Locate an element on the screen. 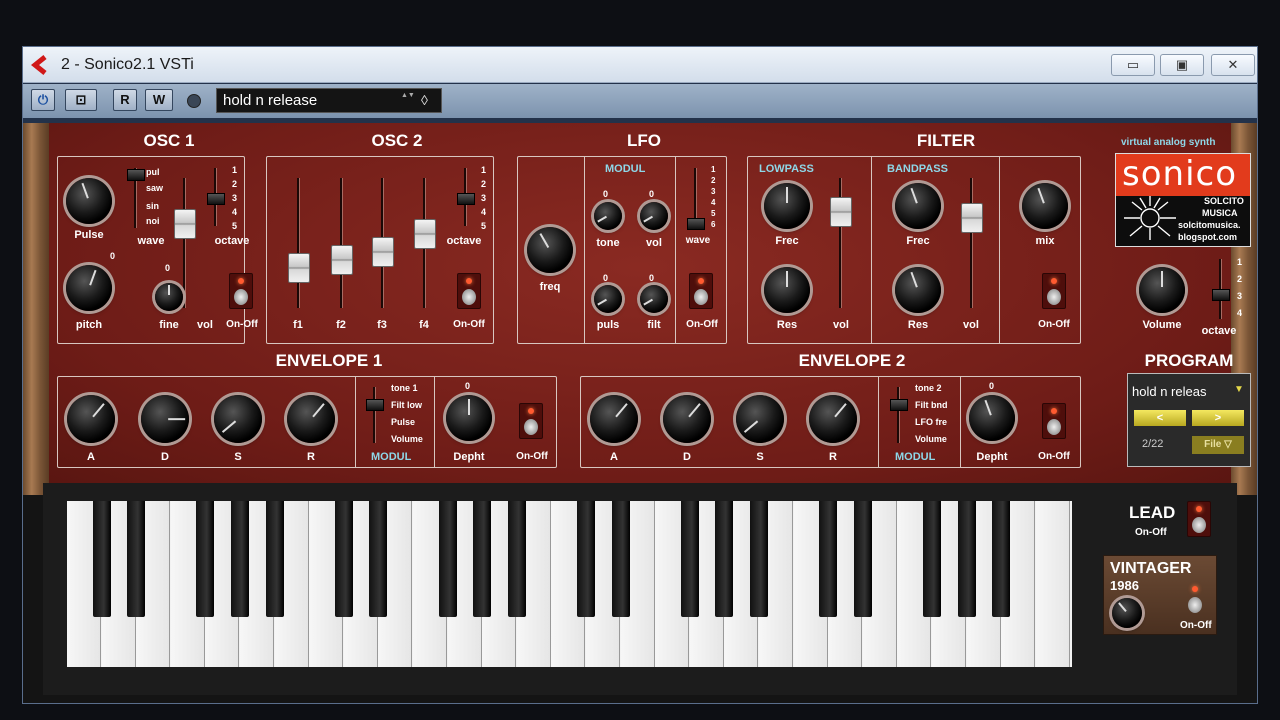 The height and width of the screenshot is (720, 1280). osc2-onoff-switch is located at coordinates (469, 291).